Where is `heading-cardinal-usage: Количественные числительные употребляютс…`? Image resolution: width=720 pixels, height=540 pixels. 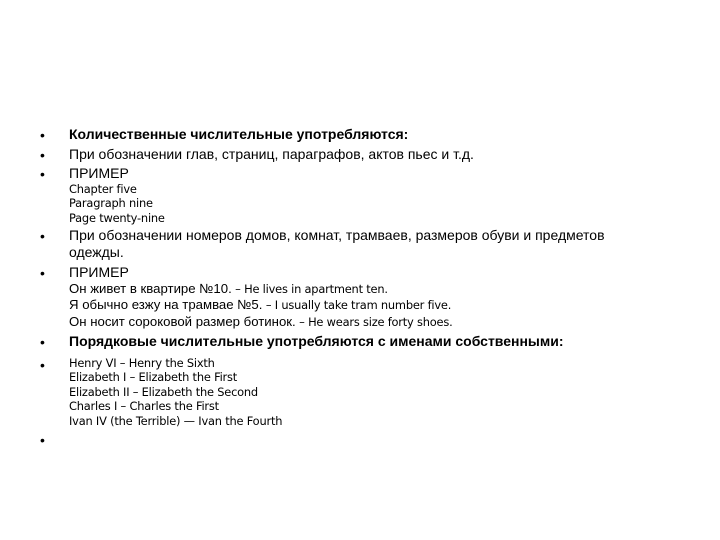
heading-cardinal-usage: Количественные числительные употребляютс… is located at coordinates (239, 134).